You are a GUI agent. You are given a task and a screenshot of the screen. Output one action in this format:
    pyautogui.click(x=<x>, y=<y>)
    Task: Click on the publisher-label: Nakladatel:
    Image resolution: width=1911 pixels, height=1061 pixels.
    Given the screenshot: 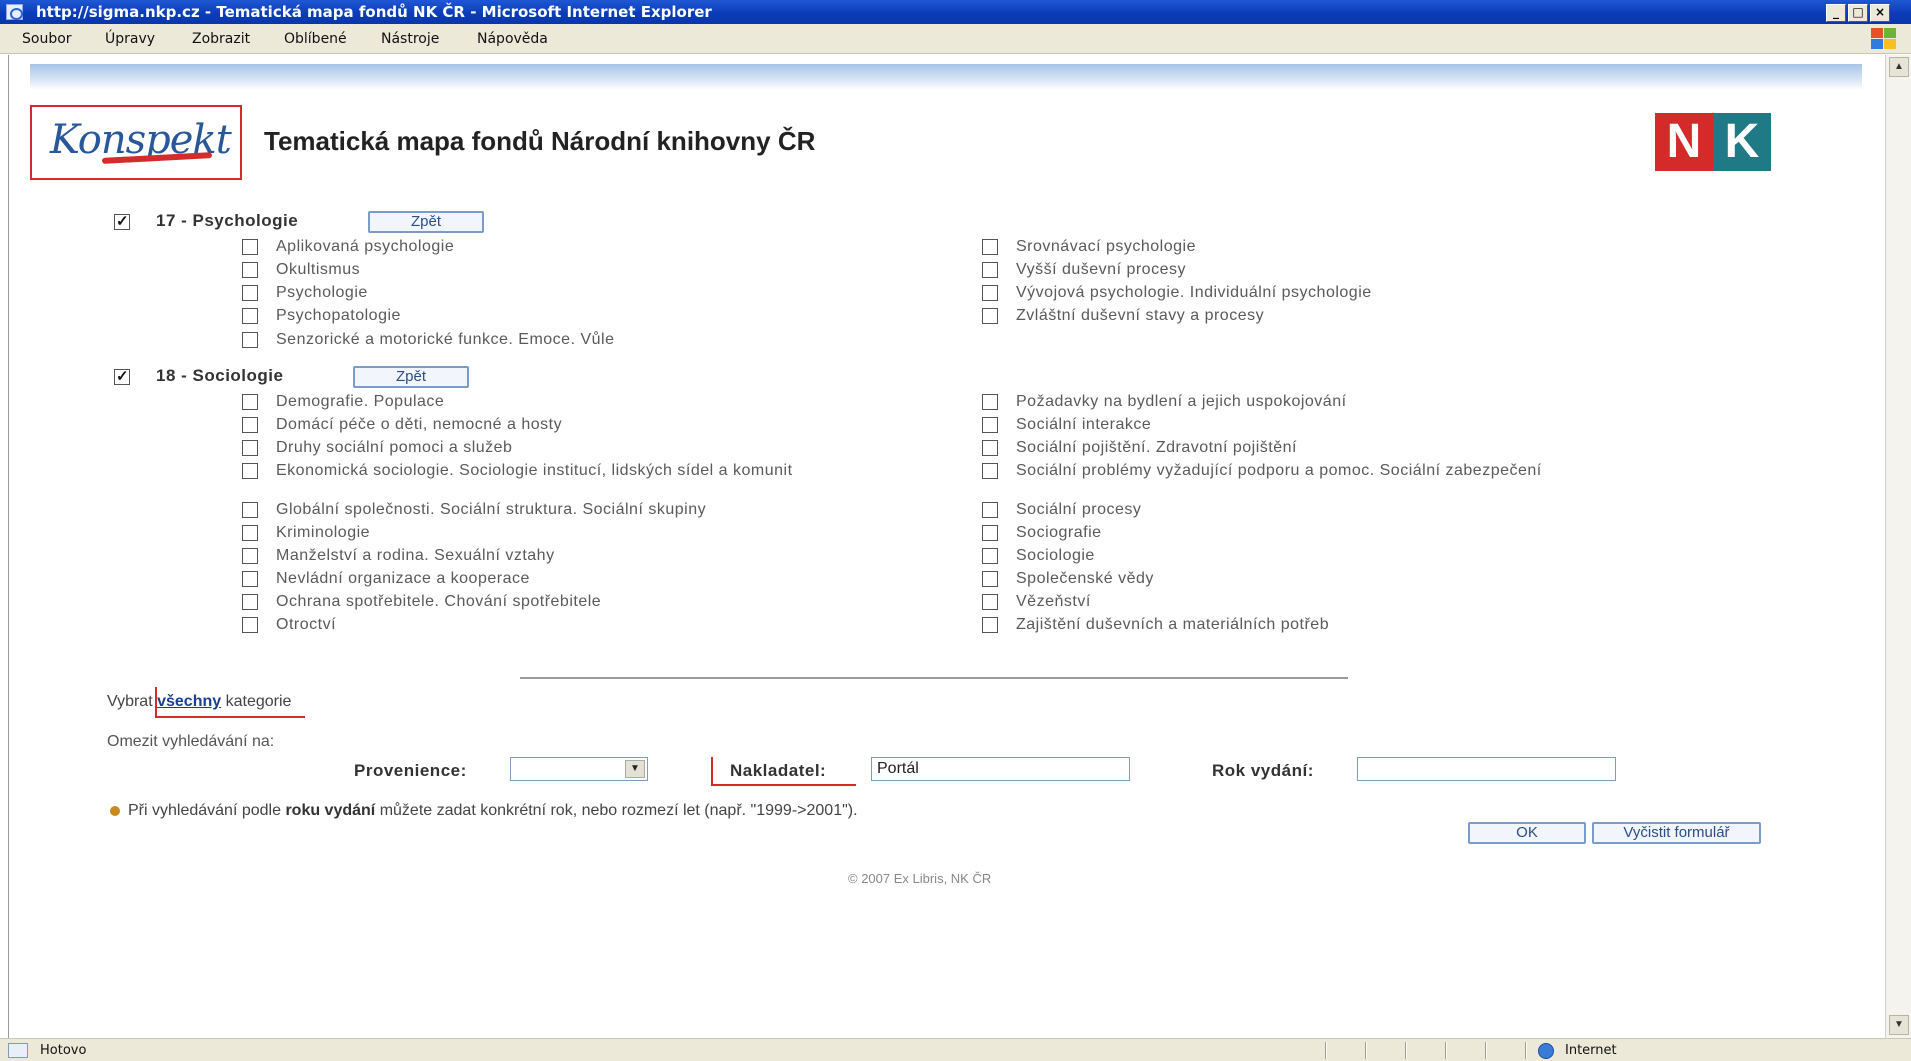 What is the action you would take?
    pyautogui.click(x=778, y=770)
    